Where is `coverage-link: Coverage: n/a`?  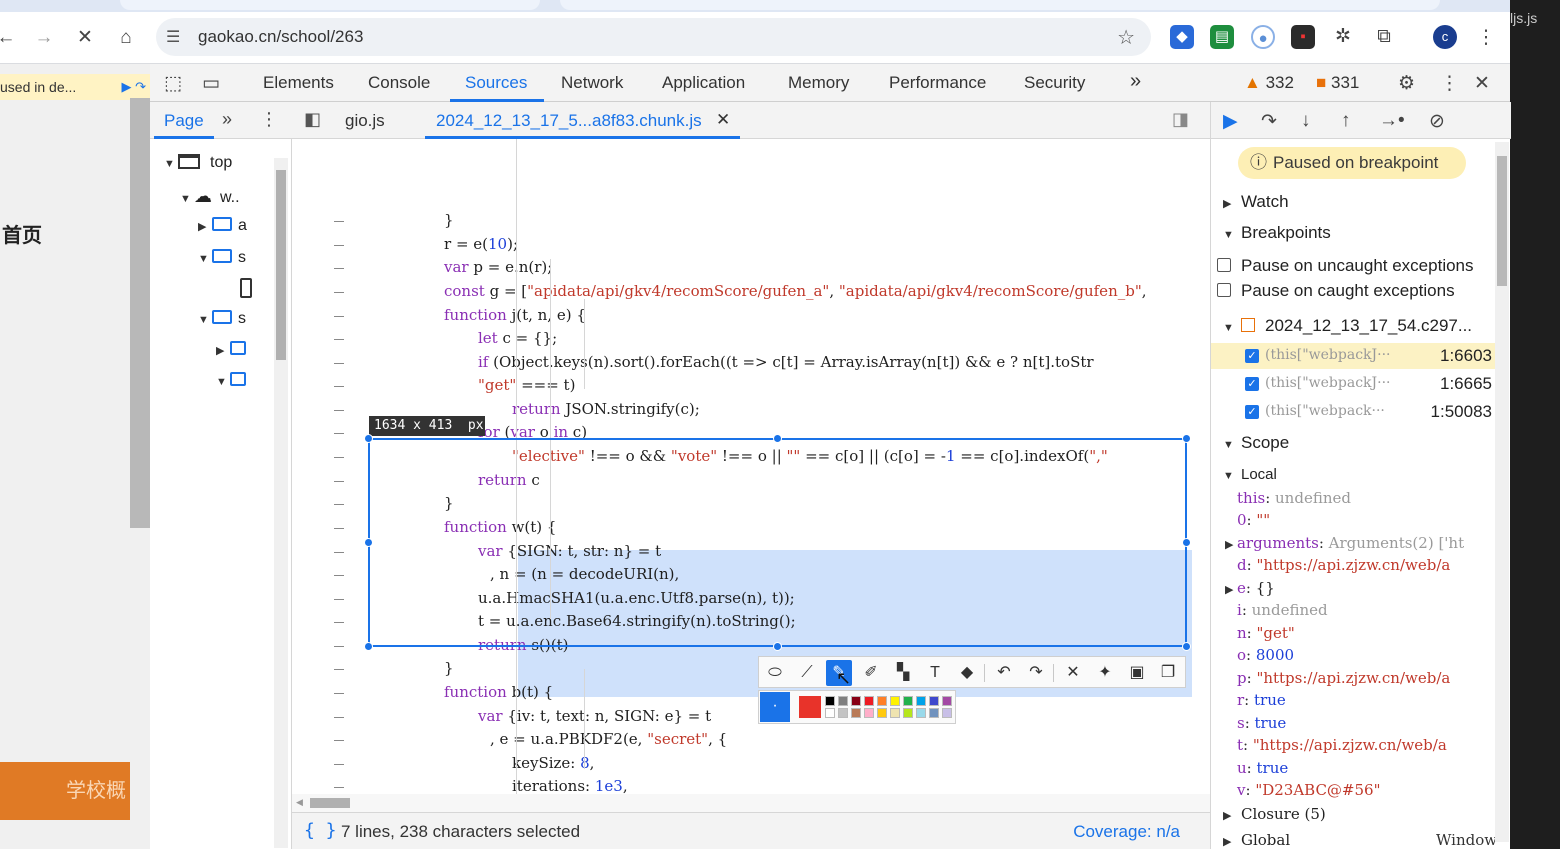
coverage-link: Coverage: n/a is located at coordinates (1126, 832).